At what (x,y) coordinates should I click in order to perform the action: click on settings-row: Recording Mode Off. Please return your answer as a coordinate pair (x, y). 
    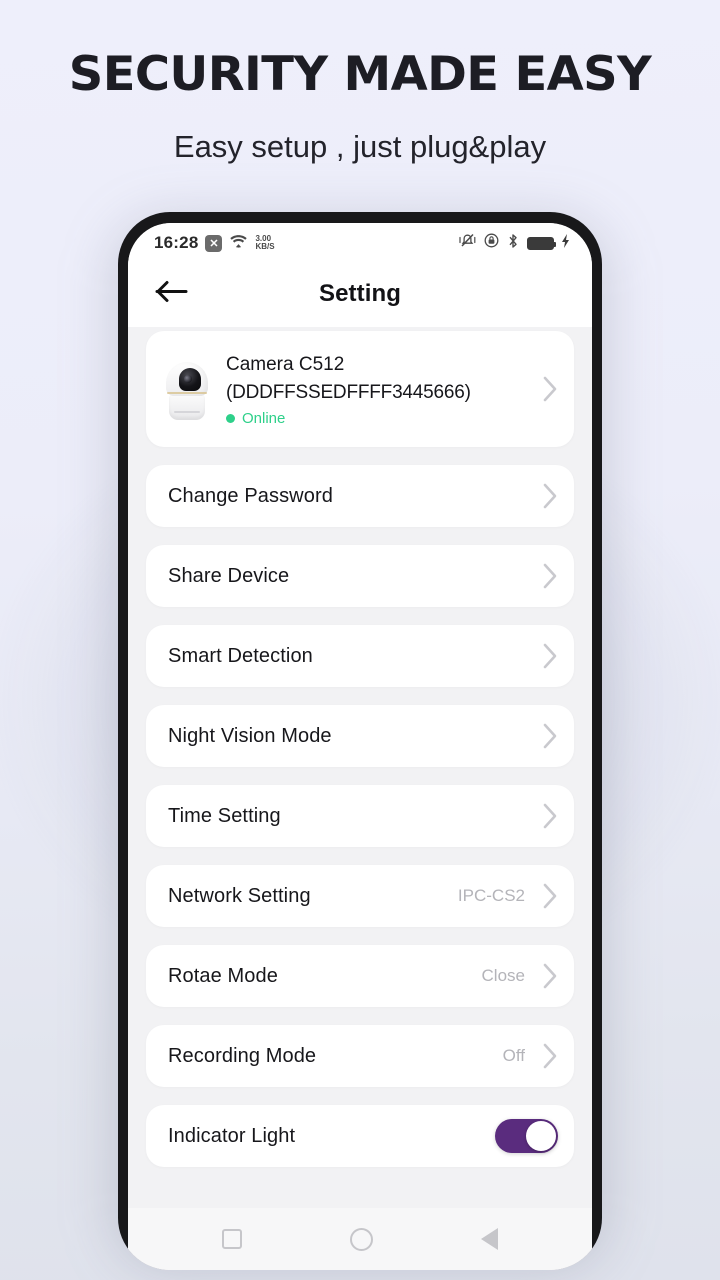
    Looking at the image, I should click on (360, 1056).